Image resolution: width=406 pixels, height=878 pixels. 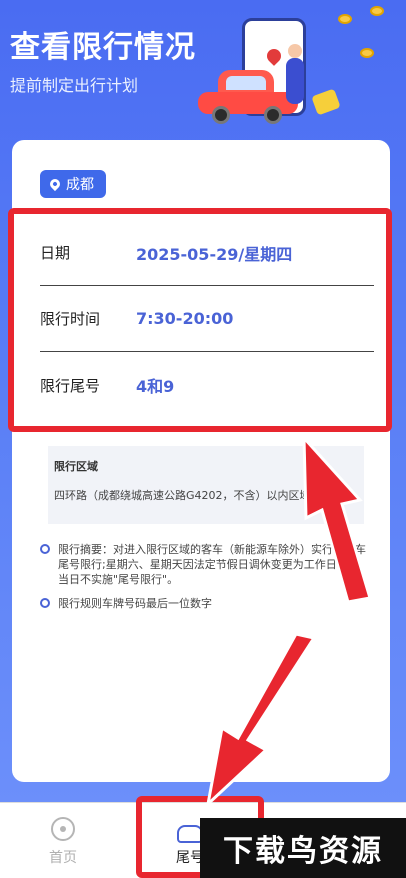 I want to click on page-title: 查看限行情况, so click(x=103, y=47).